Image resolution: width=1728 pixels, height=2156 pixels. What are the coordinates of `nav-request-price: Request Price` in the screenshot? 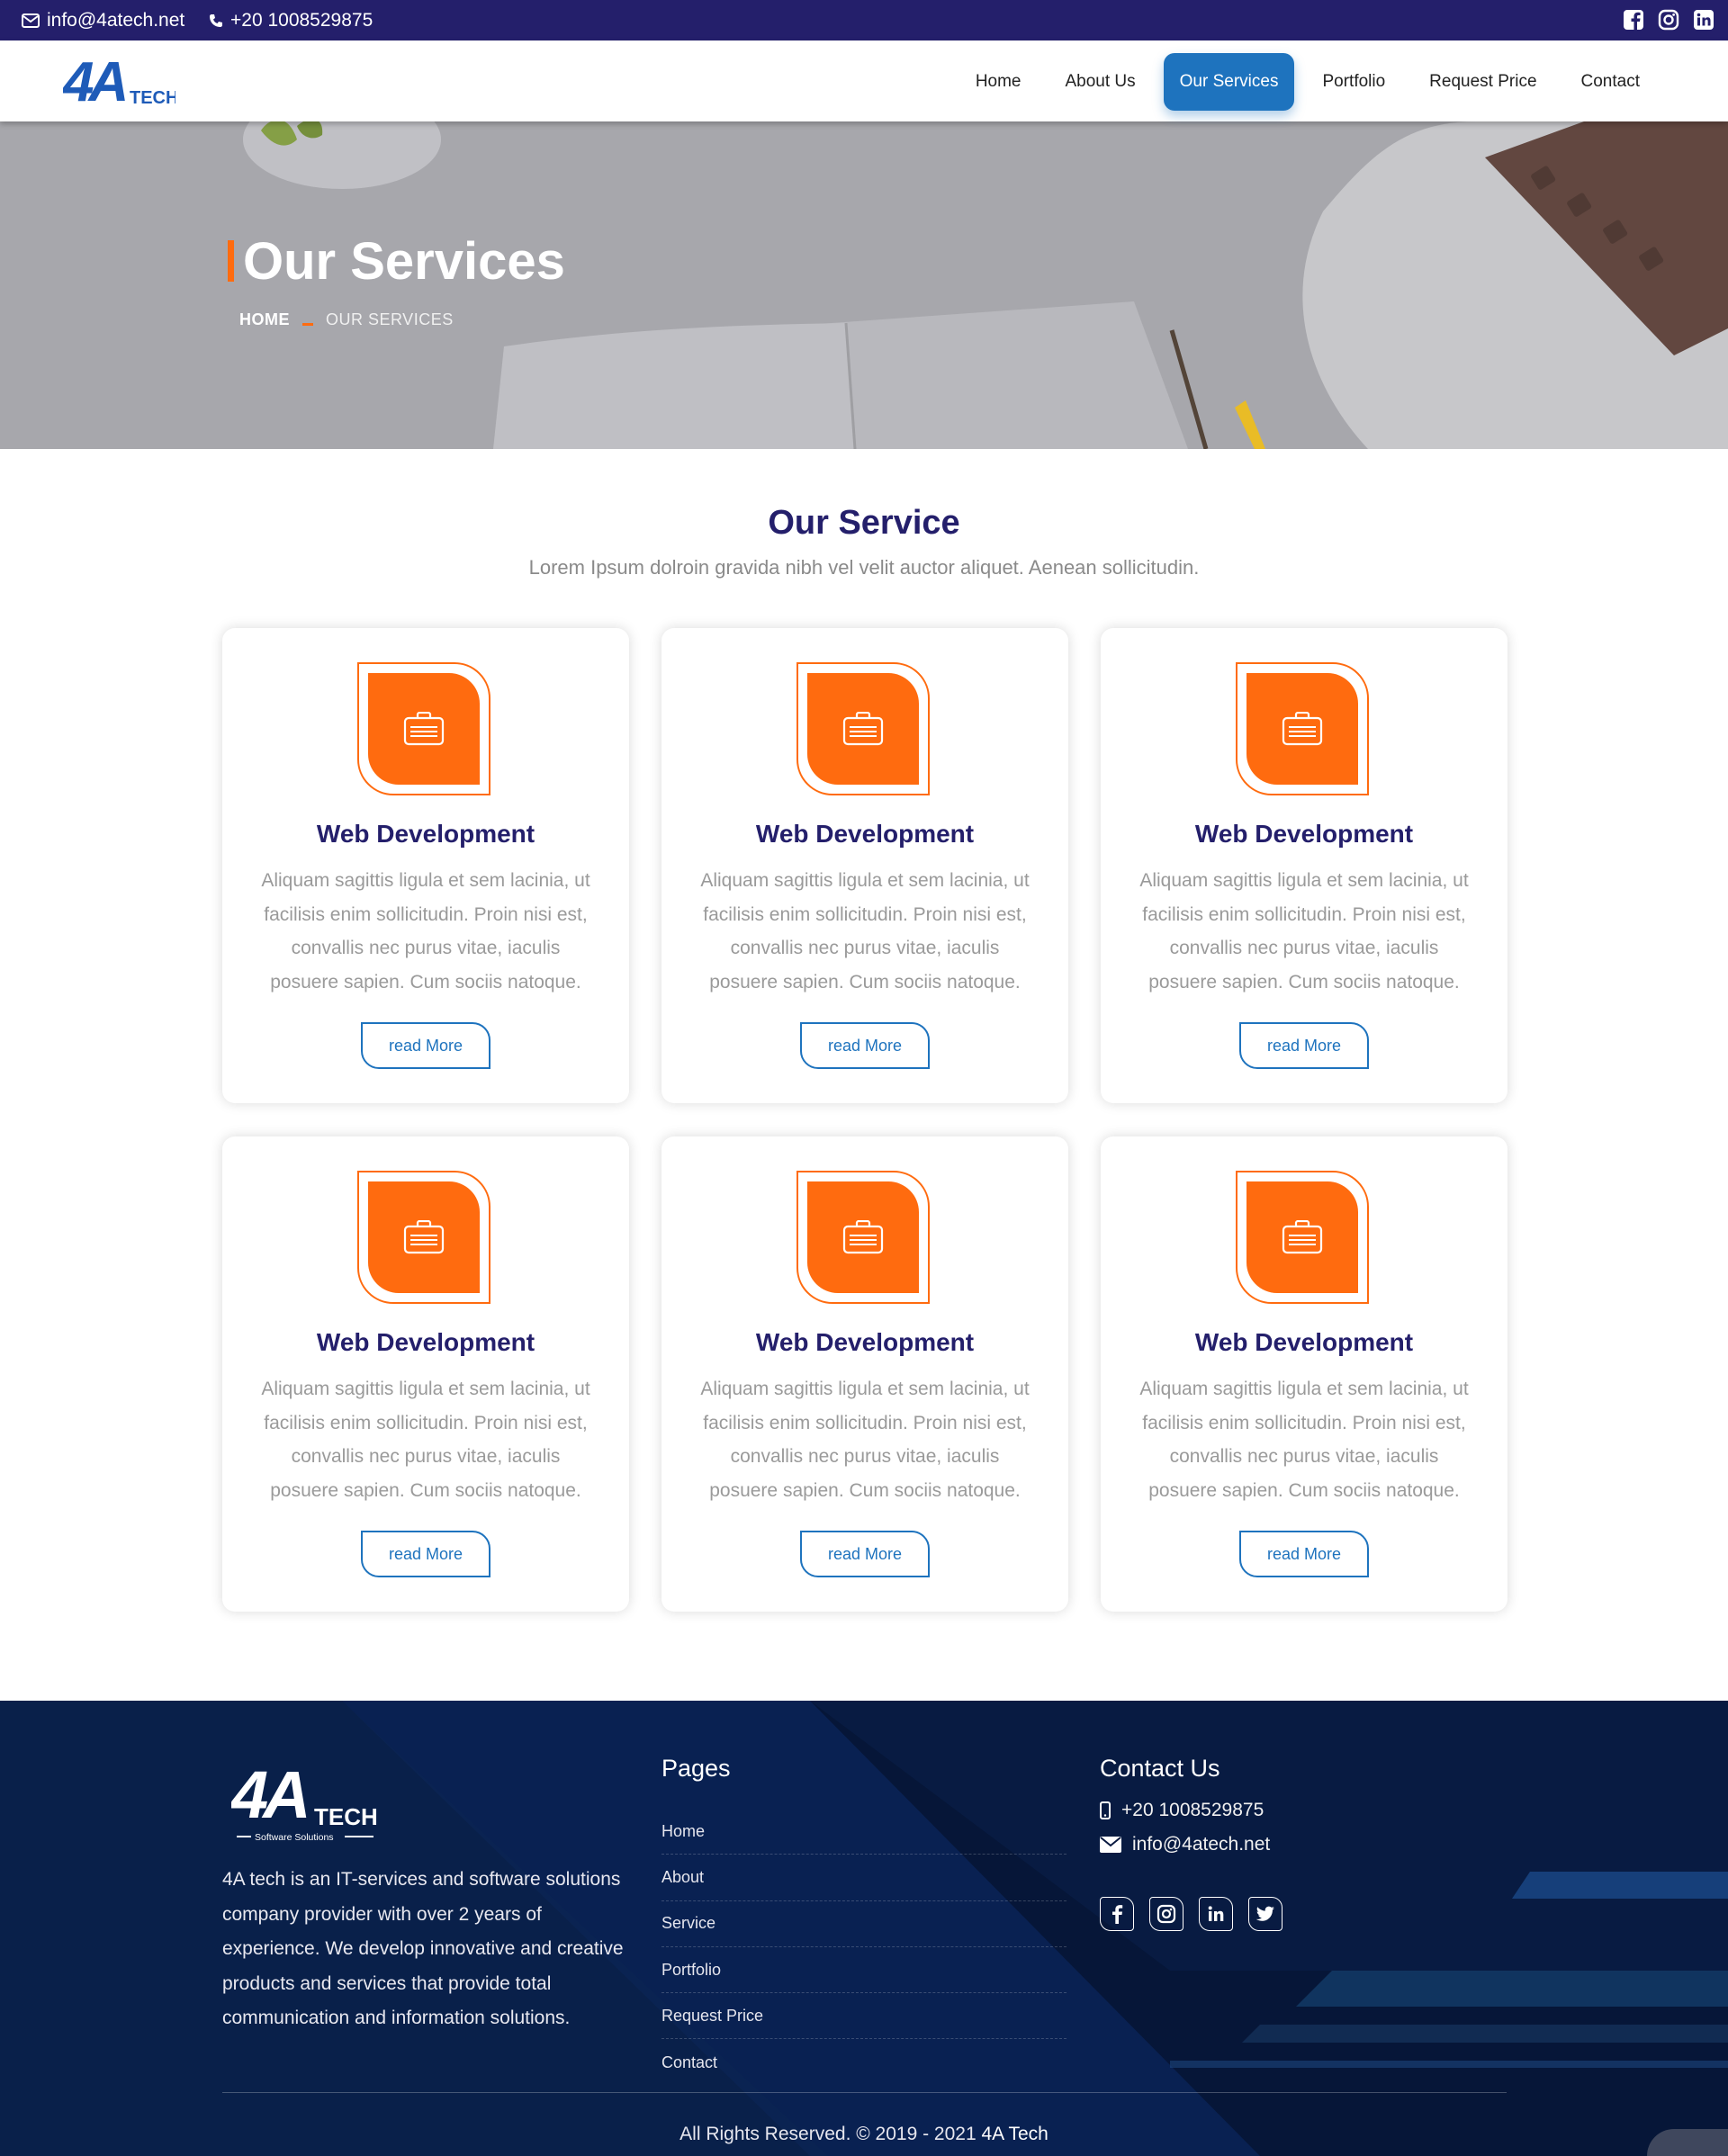 It's located at (1483, 82).